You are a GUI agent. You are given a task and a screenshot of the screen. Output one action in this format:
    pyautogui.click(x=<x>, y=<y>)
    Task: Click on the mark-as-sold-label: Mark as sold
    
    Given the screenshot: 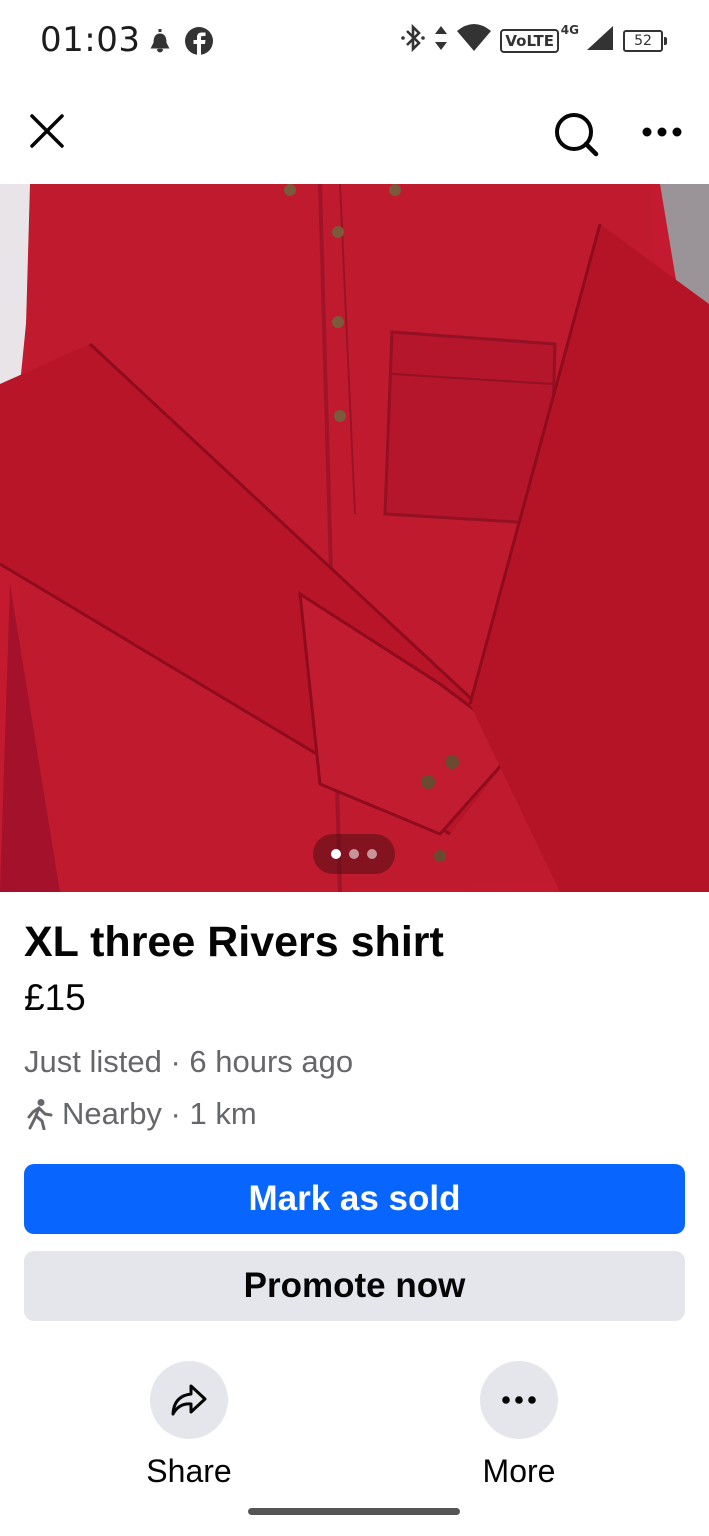 What is the action you would take?
    pyautogui.click(x=354, y=1198)
    